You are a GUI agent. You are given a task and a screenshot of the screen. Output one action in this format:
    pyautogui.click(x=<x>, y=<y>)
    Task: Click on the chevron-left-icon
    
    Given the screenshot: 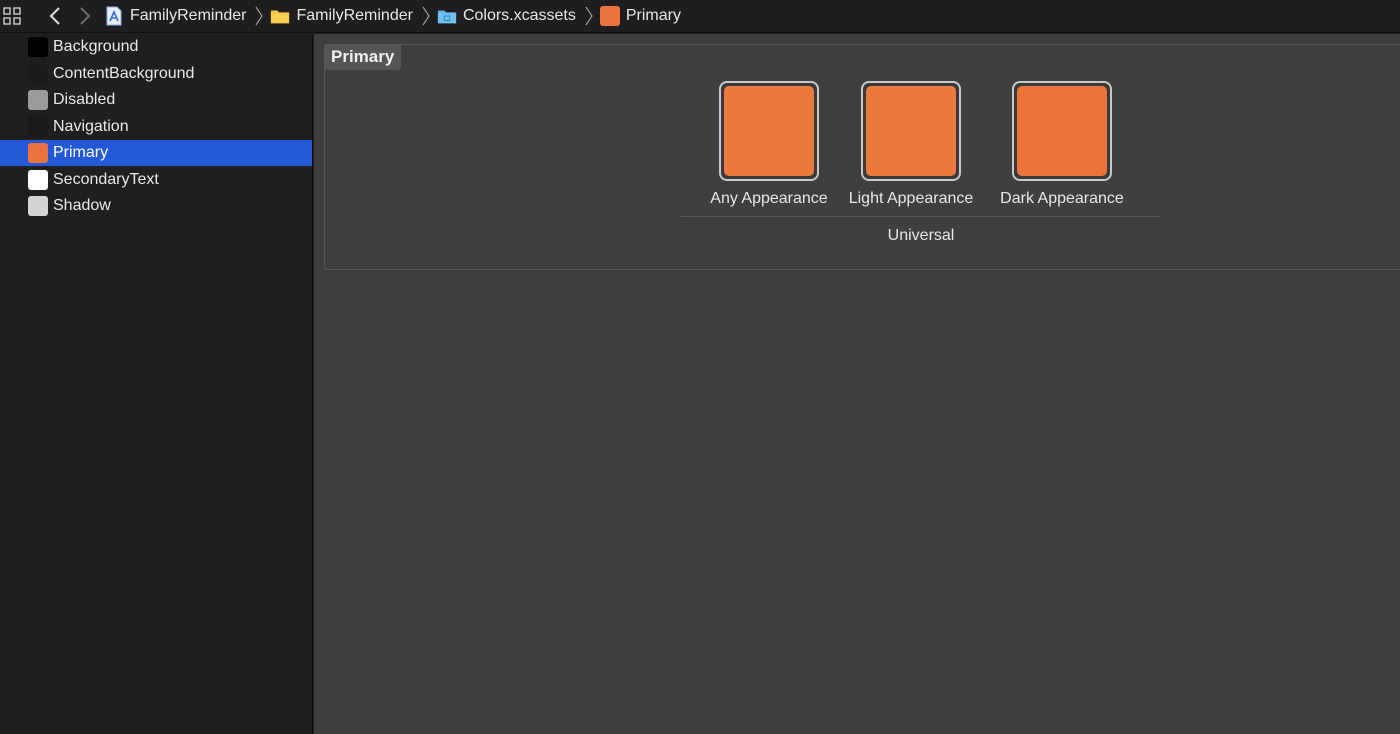 What is the action you would take?
    pyautogui.click(x=54, y=16)
    